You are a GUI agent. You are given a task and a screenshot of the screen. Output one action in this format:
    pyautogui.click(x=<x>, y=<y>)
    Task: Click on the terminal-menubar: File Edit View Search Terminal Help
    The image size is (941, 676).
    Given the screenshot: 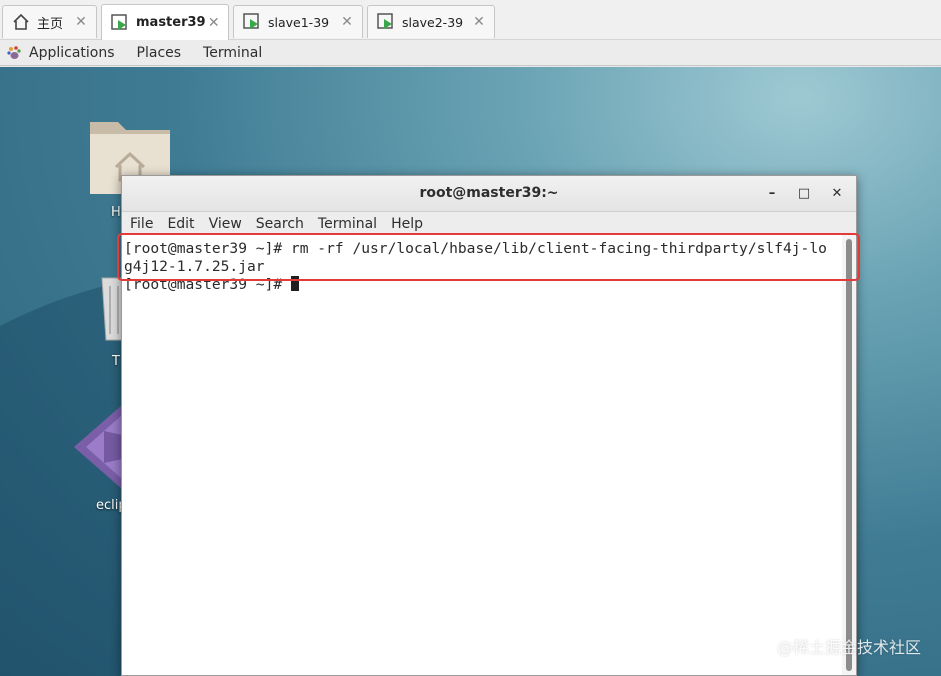 What is the action you would take?
    pyautogui.click(x=489, y=223)
    